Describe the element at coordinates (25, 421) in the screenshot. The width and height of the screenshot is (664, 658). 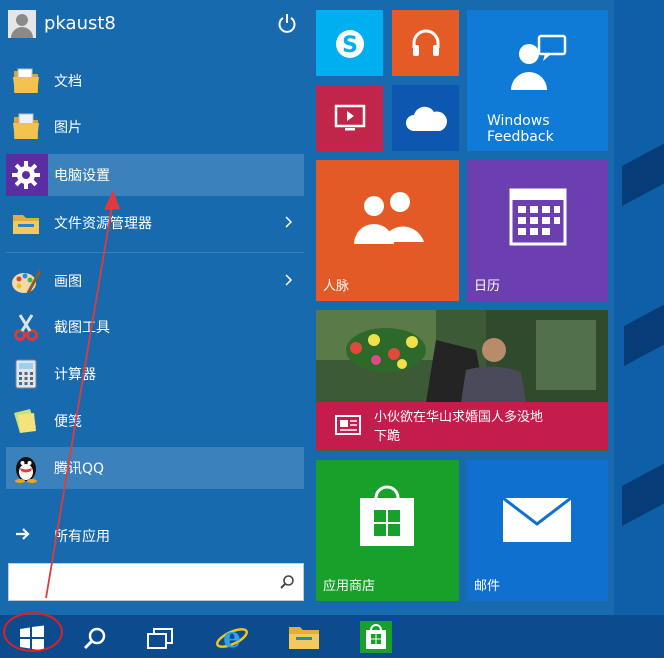
I see `sticky-notes-icon` at that location.